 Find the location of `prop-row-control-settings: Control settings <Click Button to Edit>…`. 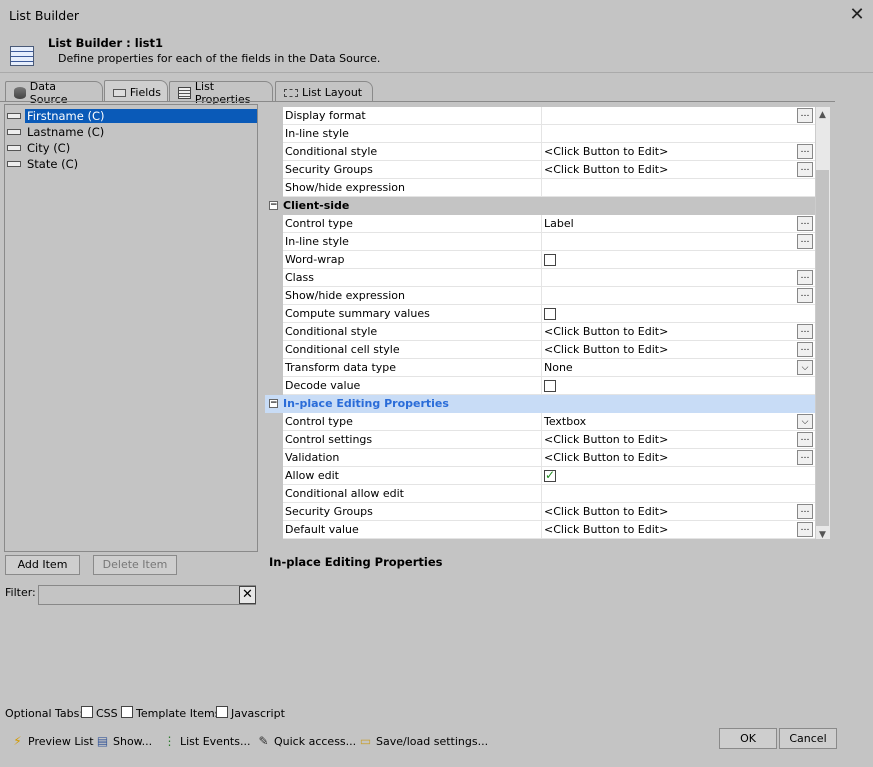

prop-row-control-settings: Control settings <Click Button to Edit>… is located at coordinates (540, 440).